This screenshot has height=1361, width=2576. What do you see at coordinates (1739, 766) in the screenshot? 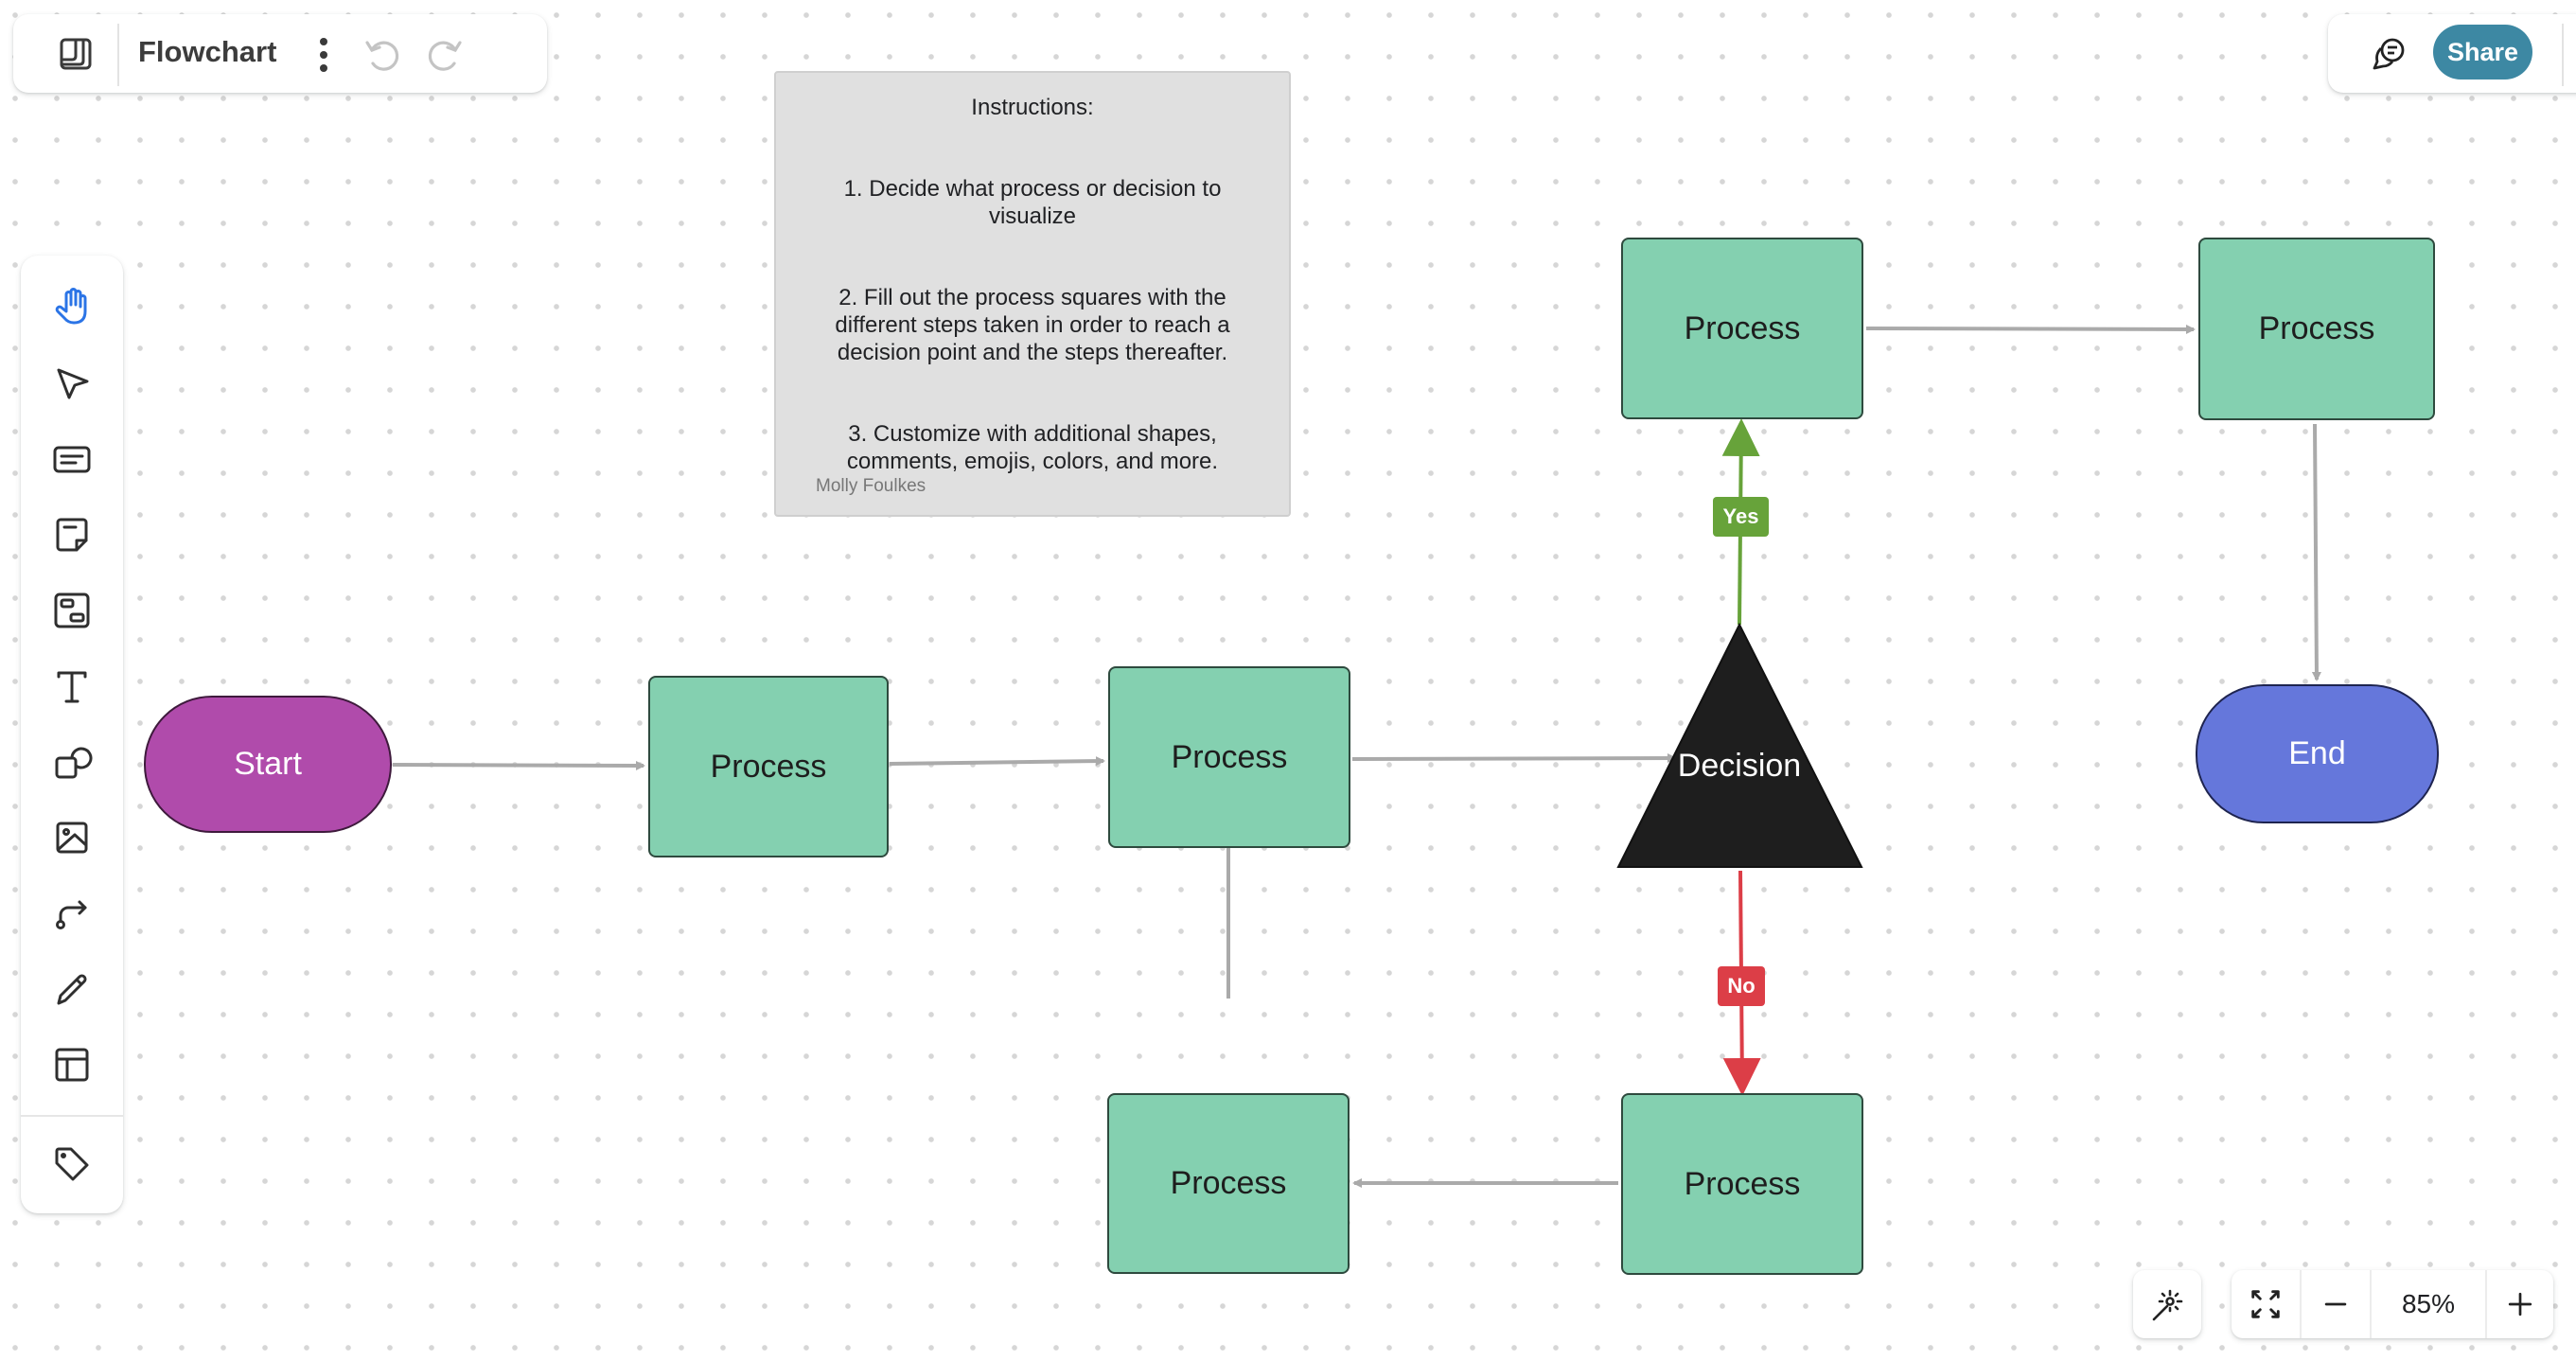
I see `decision-label: Decision` at bounding box center [1739, 766].